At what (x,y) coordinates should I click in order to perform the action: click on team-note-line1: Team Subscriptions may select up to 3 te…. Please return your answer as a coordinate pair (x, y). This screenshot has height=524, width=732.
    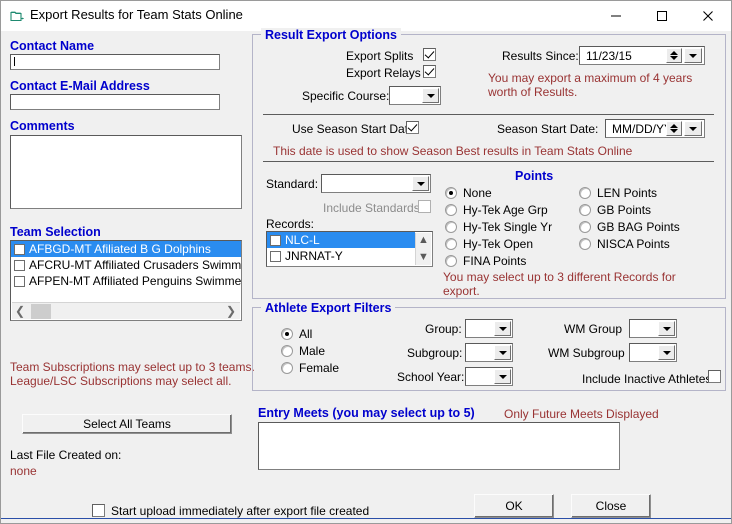
    Looking at the image, I should click on (132, 367).